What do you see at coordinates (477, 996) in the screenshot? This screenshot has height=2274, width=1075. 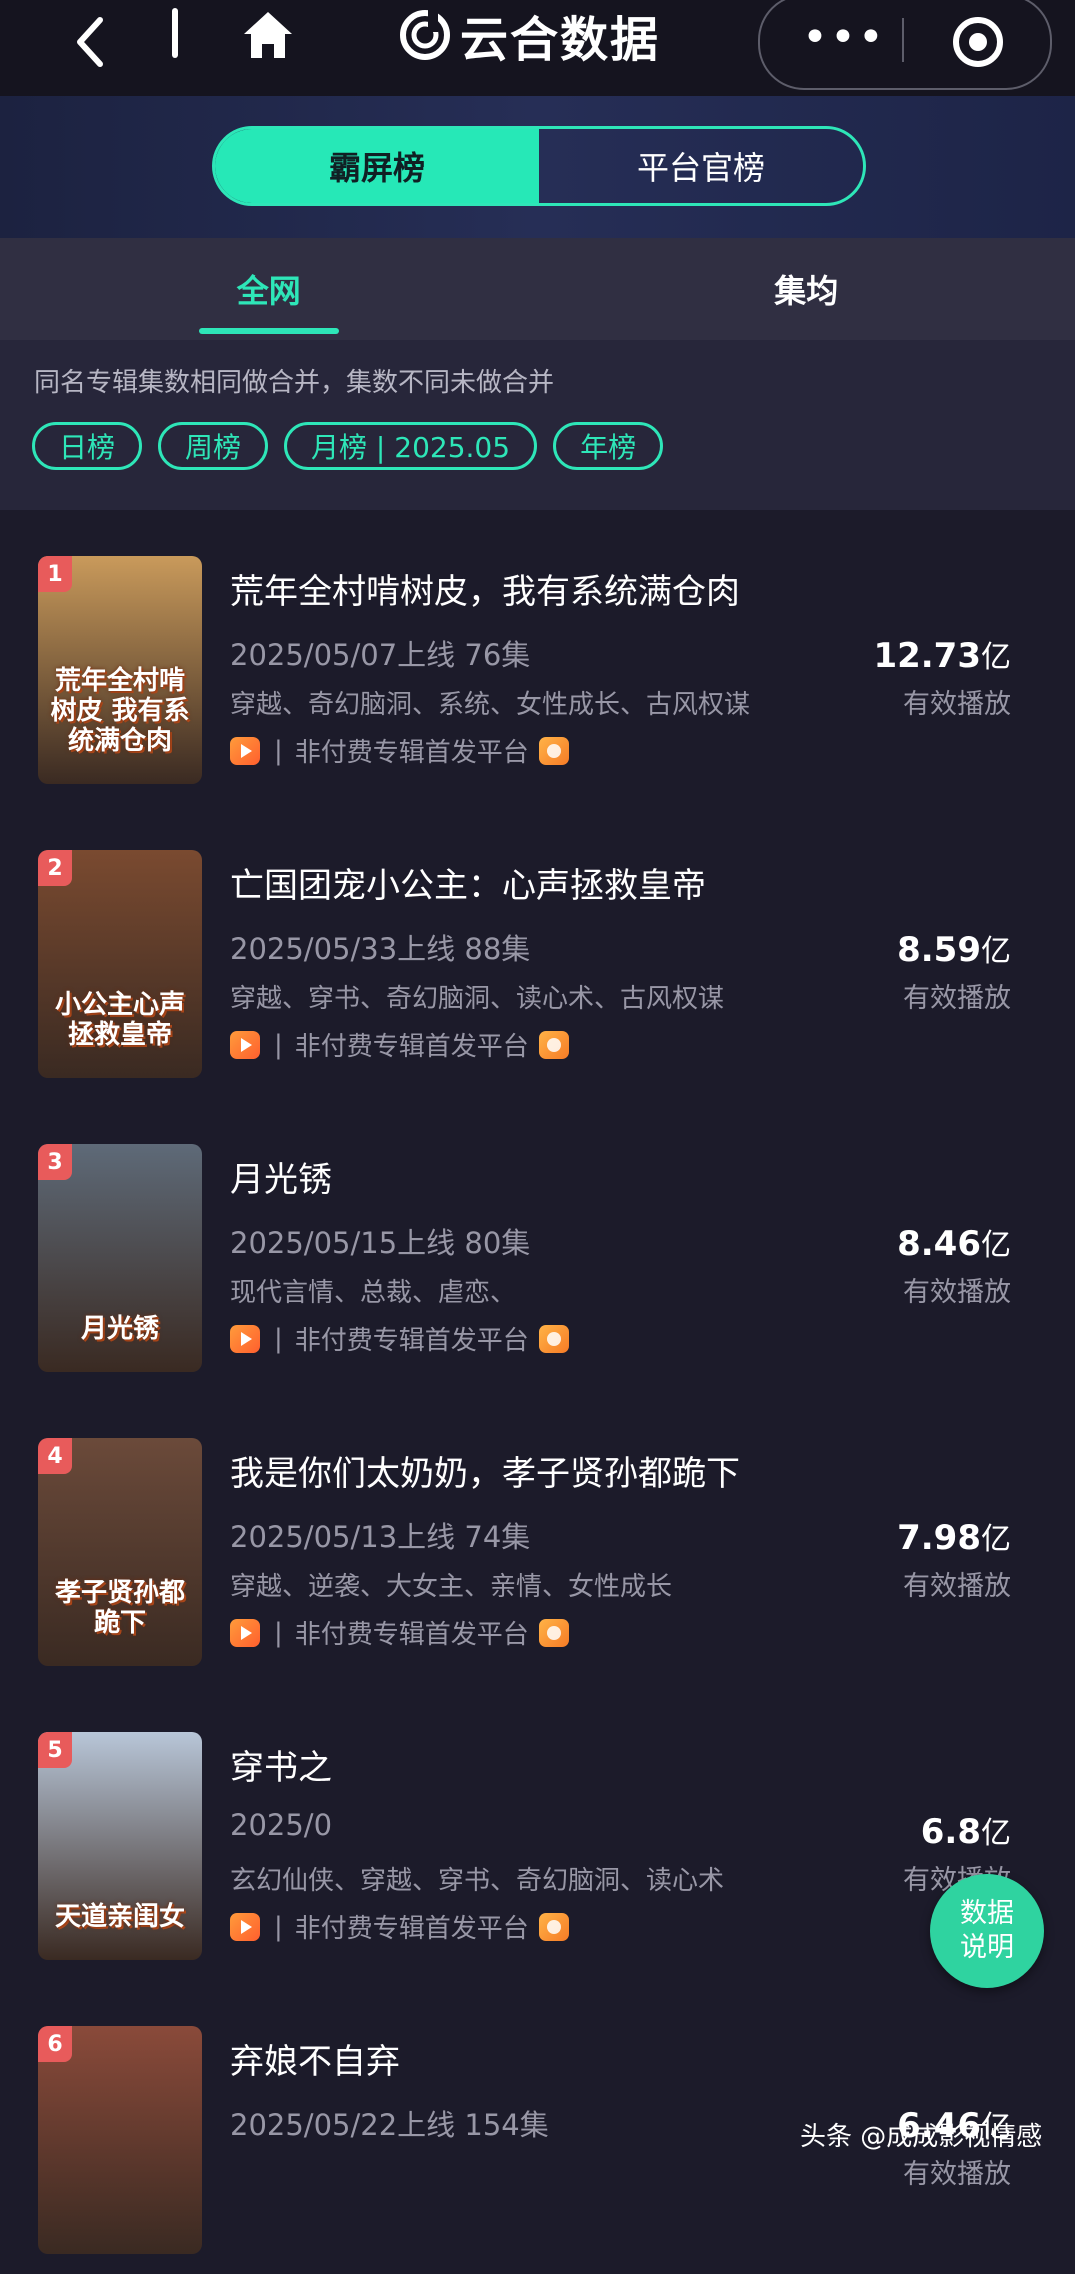 I see `genre-tags: 穿越、穿书、奇幻脑洞、读心术、古风权谋` at bounding box center [477, 996].